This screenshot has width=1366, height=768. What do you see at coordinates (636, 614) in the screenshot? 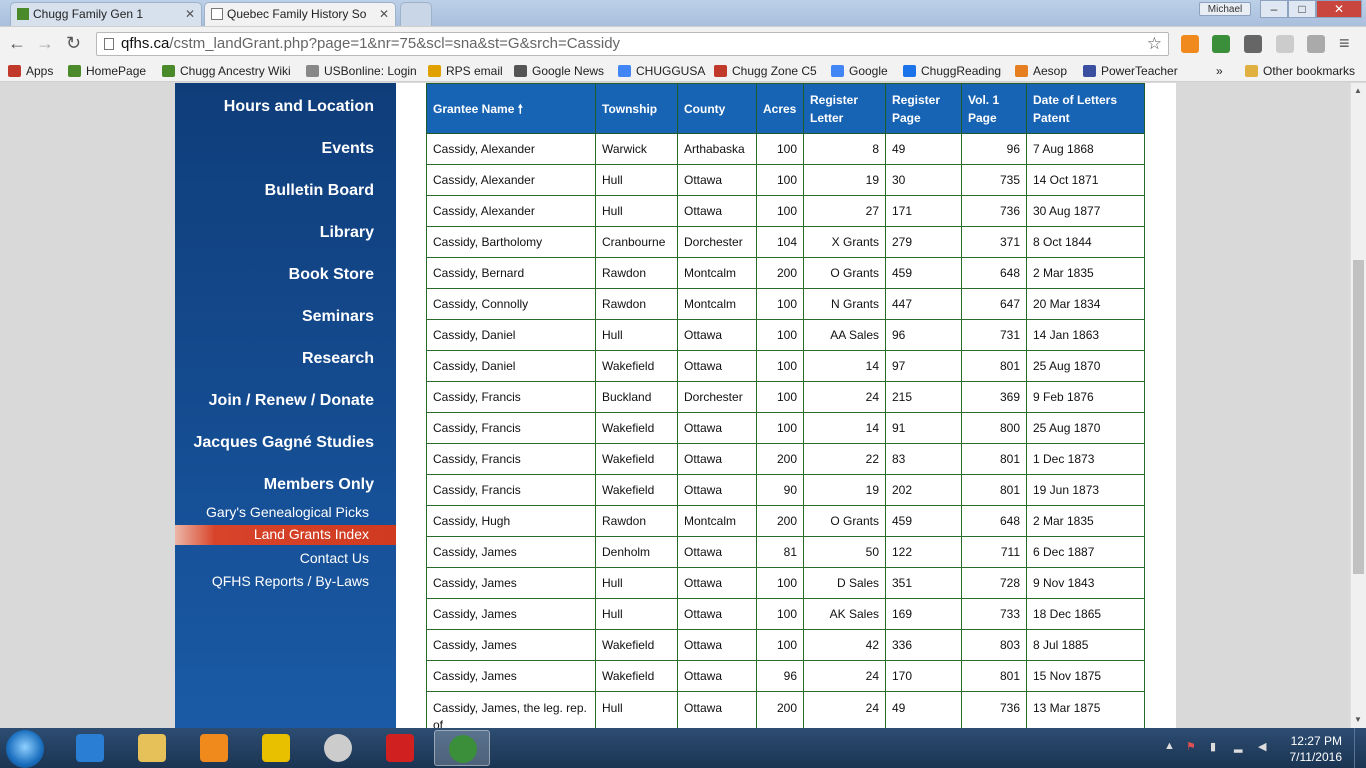
I see `table-cell: Hull` at bounding box center [636, 614].